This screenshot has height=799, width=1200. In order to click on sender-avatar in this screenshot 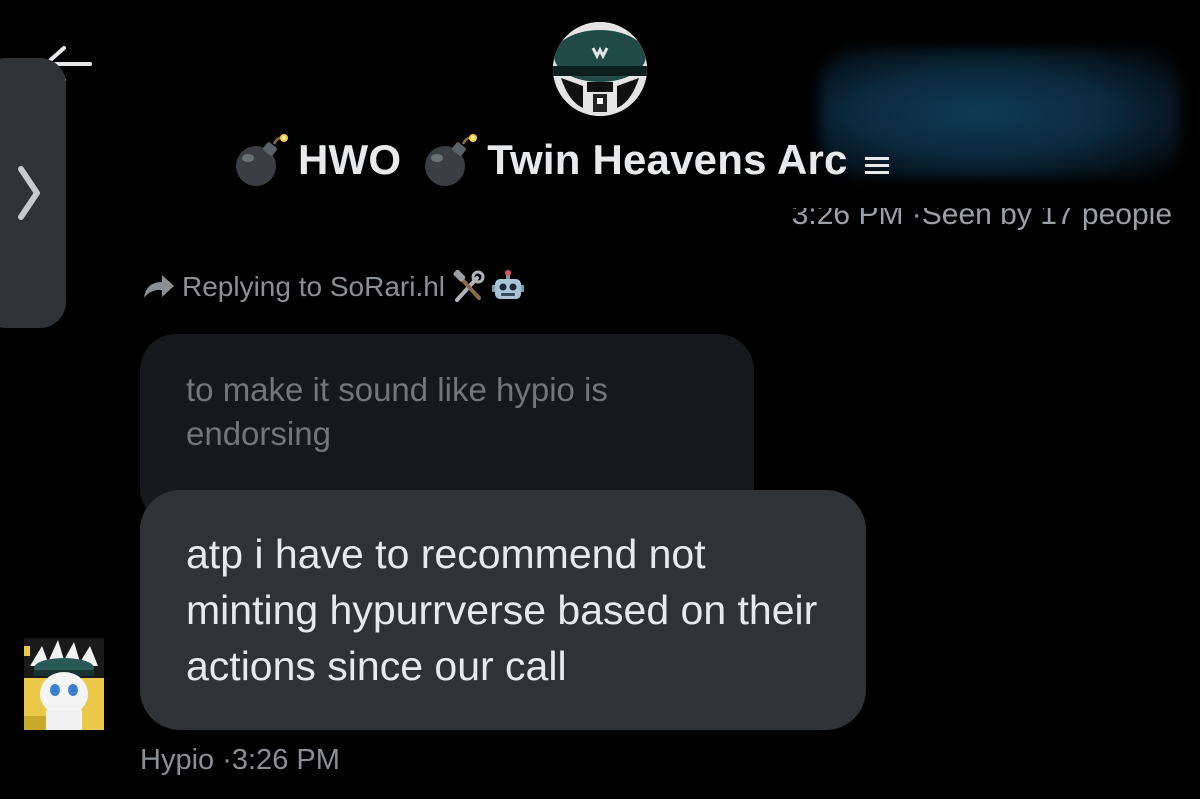, I will do `click(64, 684)`.